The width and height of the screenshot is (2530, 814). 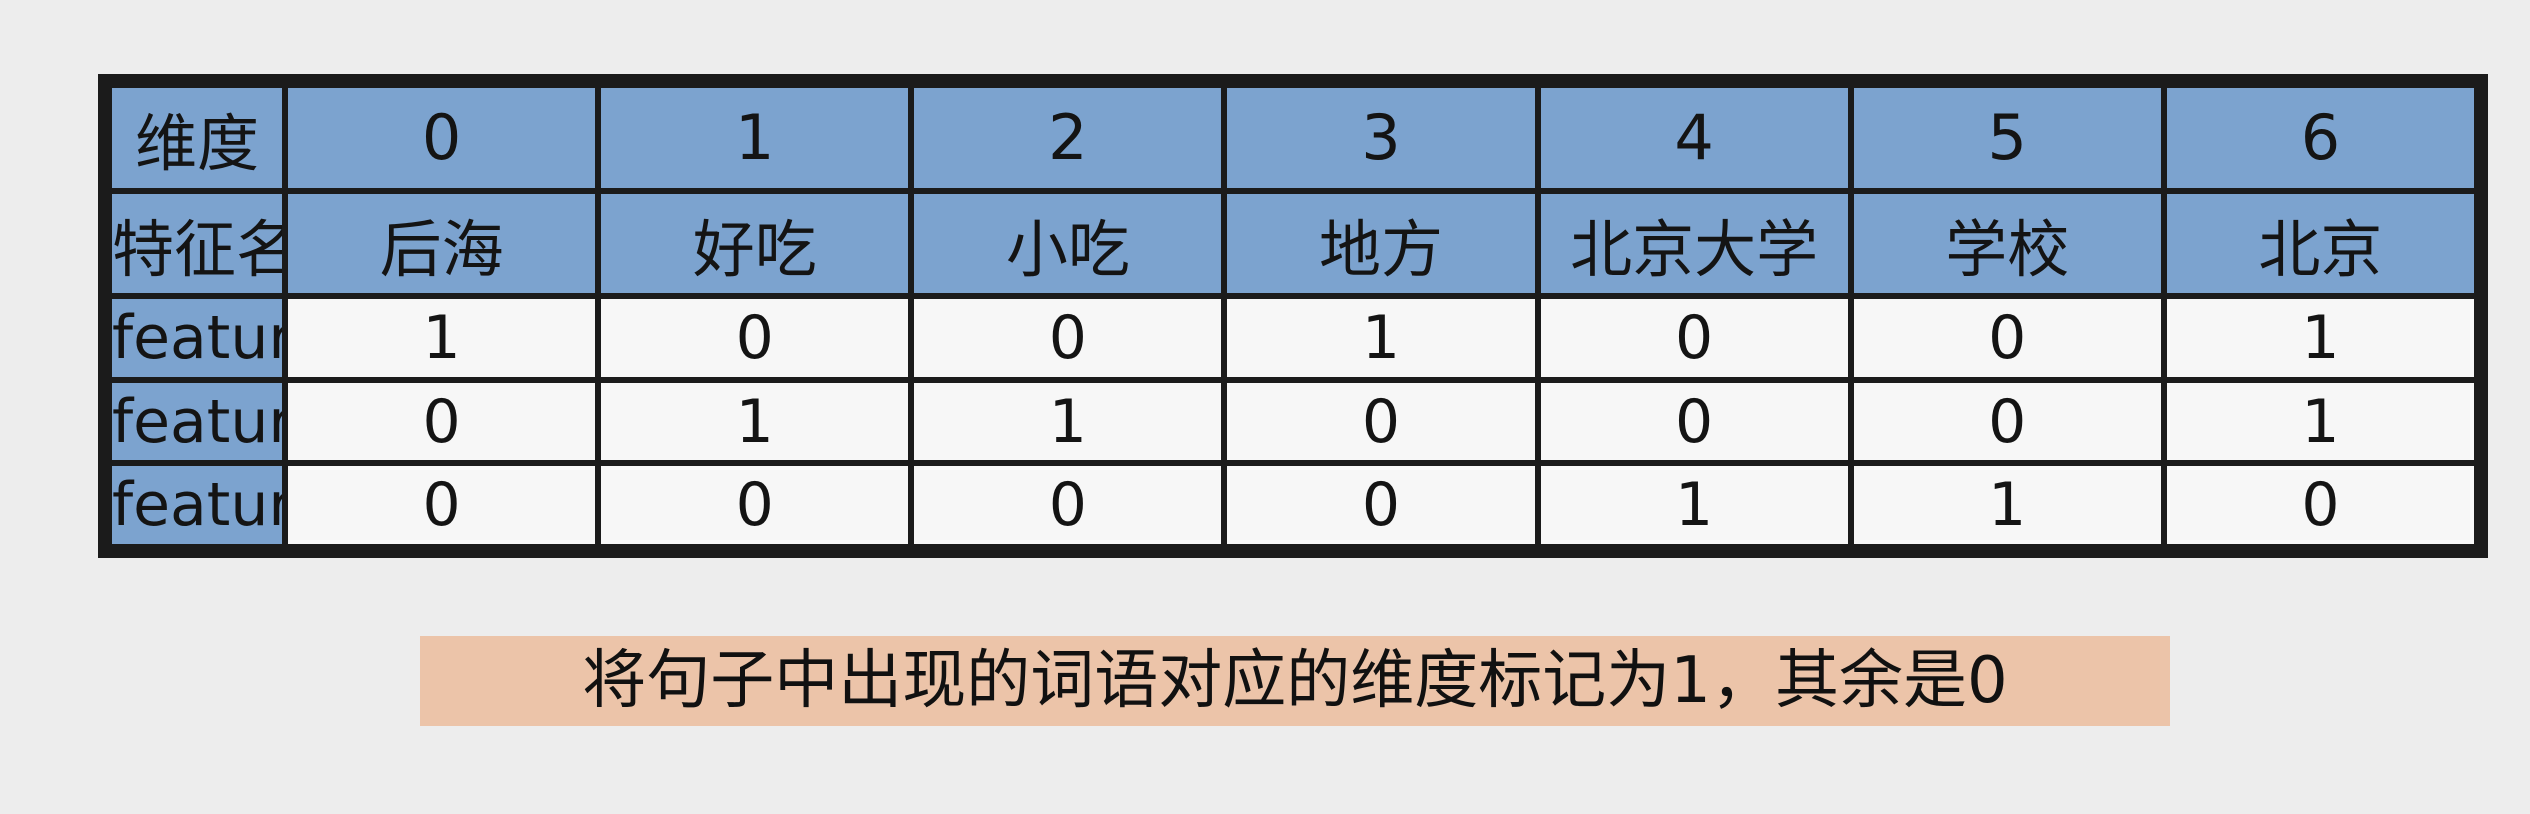 I want to click on dimension-cell: 2, so click(x=1068, y=138).